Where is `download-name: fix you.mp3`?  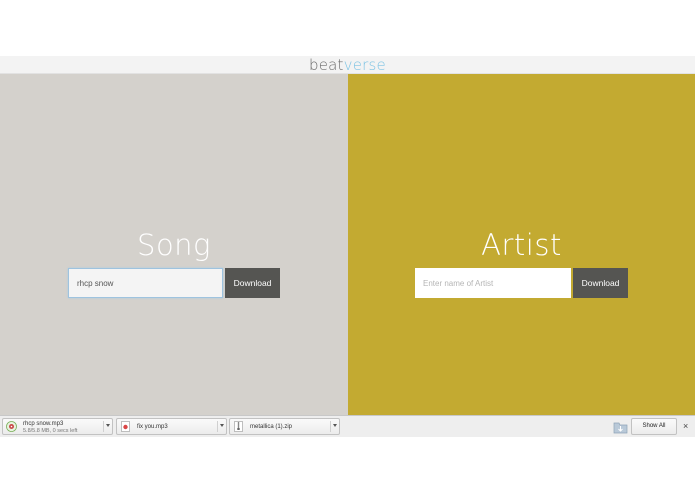
download-name: fix you.mp3 is located at coordinates (152, 427).